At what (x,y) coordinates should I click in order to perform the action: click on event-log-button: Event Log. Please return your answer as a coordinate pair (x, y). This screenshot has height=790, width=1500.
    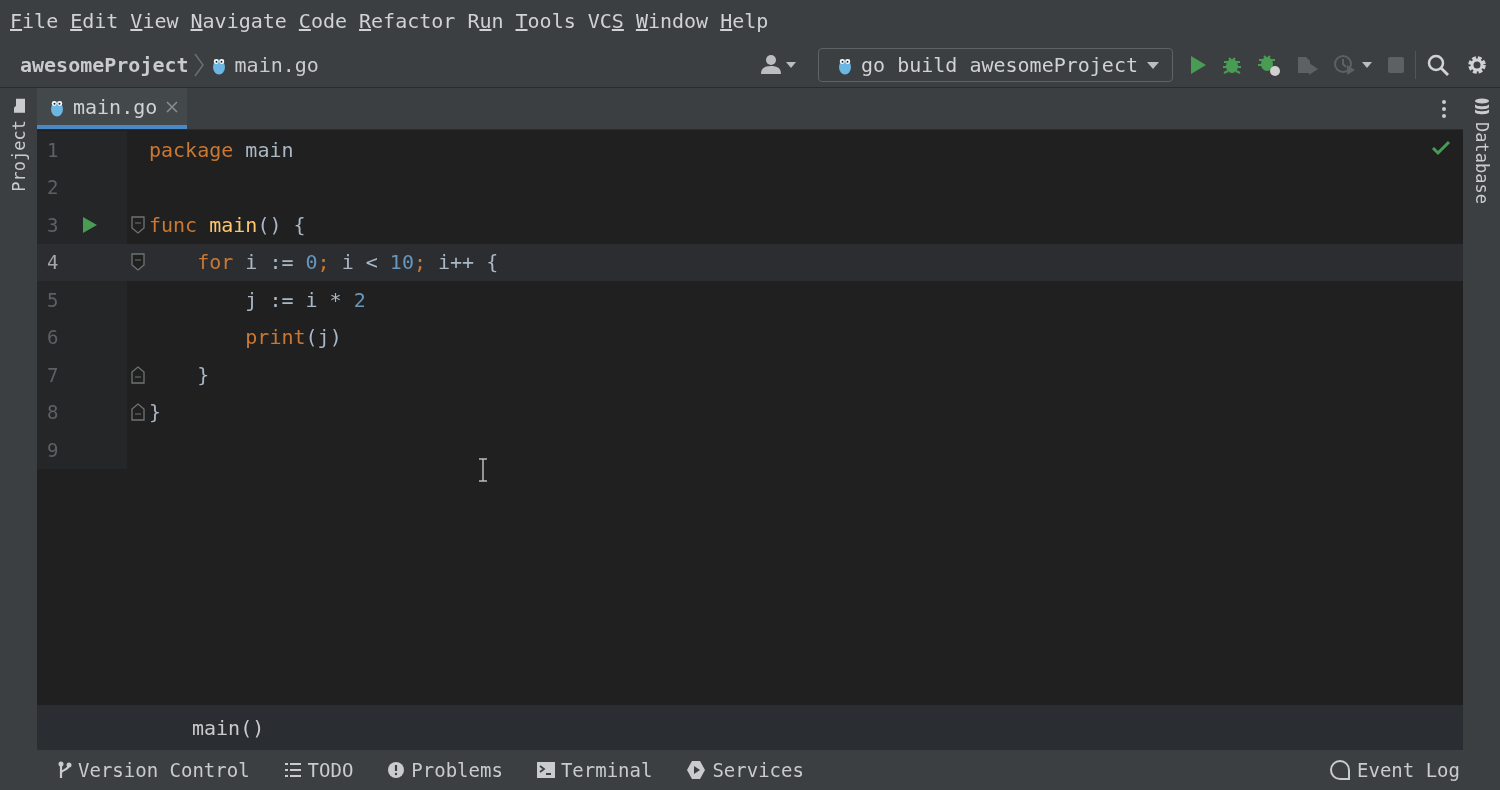
    Looking at the image, I should click on (1394, 770).